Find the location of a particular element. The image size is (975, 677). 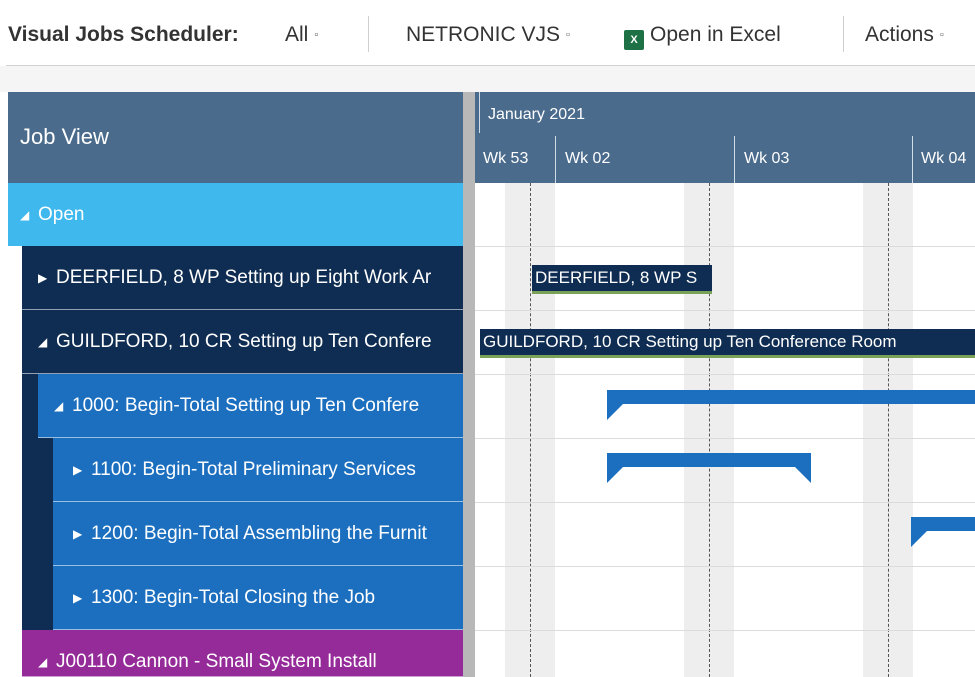

timeline-header: January 2021 Wk 53 Wk 02 Wk 03 Wk 04 is located at coordinates (725, 137).